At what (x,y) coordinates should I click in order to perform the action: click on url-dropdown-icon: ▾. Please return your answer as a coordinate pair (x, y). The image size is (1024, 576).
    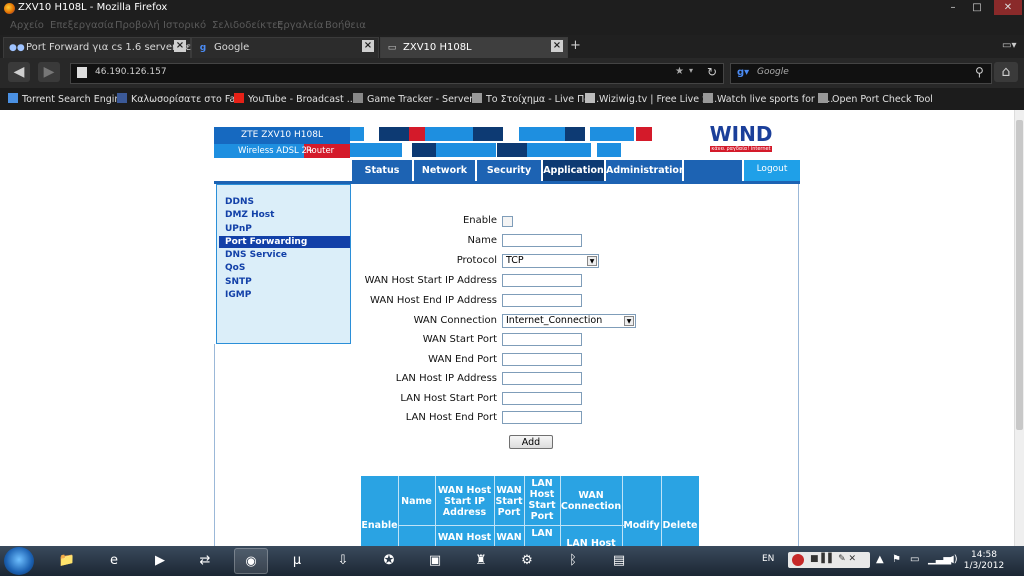
    Looking at the image, I should click on (691, 70).